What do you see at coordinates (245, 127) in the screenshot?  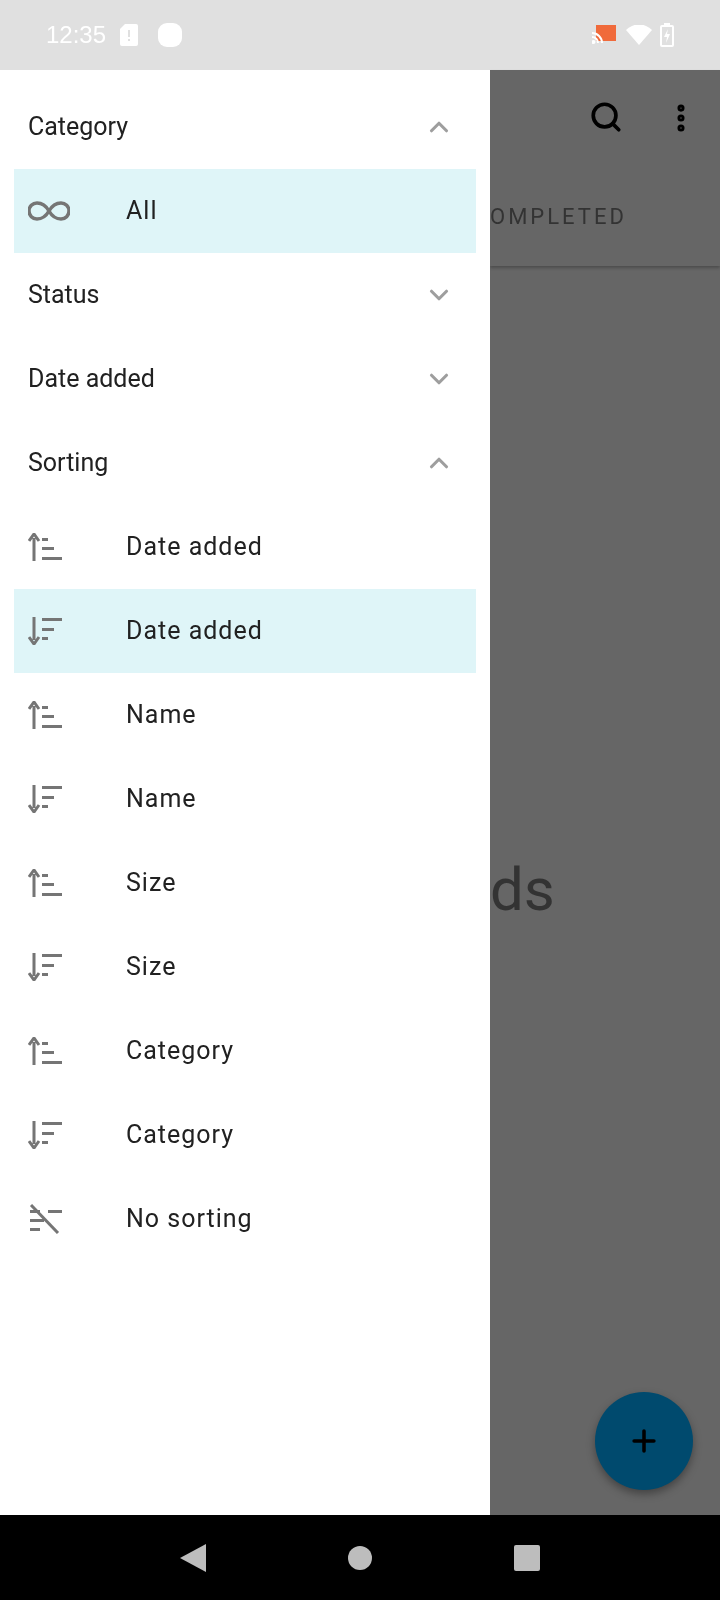 I see `section-header: Category` at bounding box center [245, 127].